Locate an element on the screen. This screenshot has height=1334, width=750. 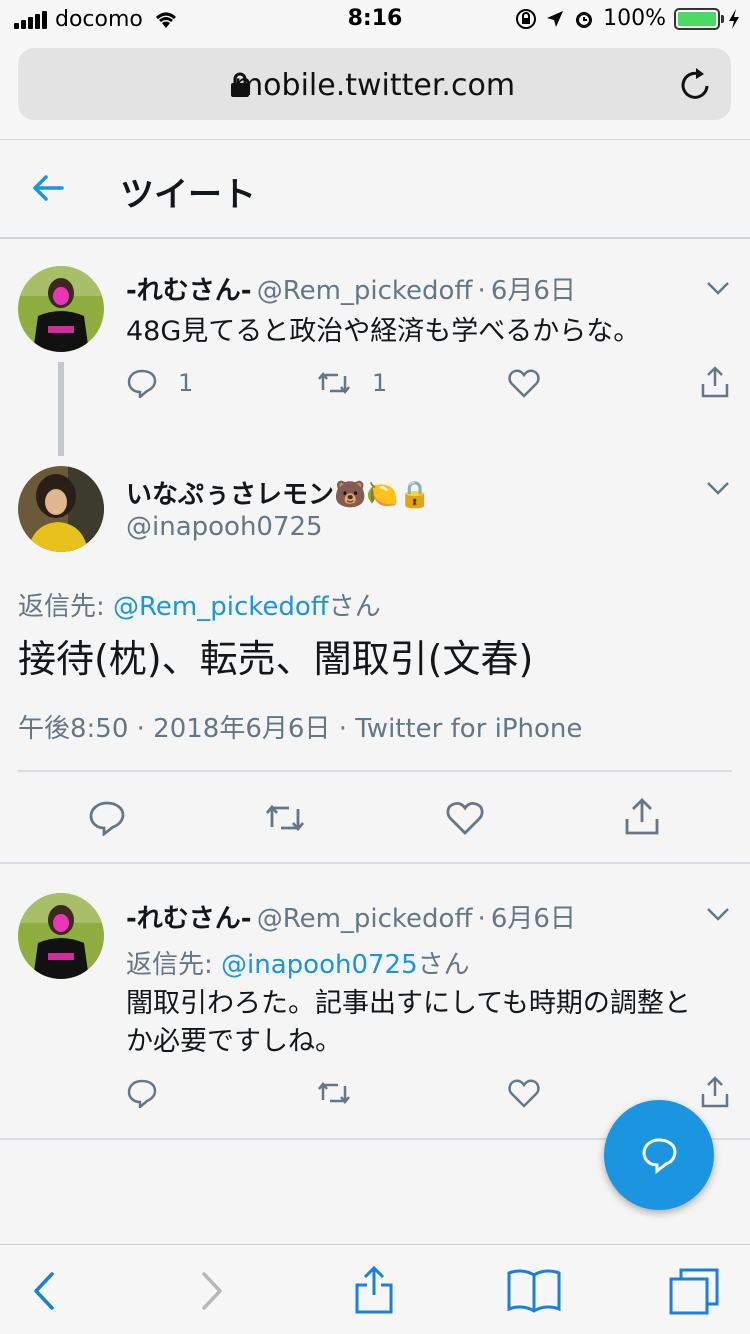
orientation-lock-icon is located at coordinates (526, 18).